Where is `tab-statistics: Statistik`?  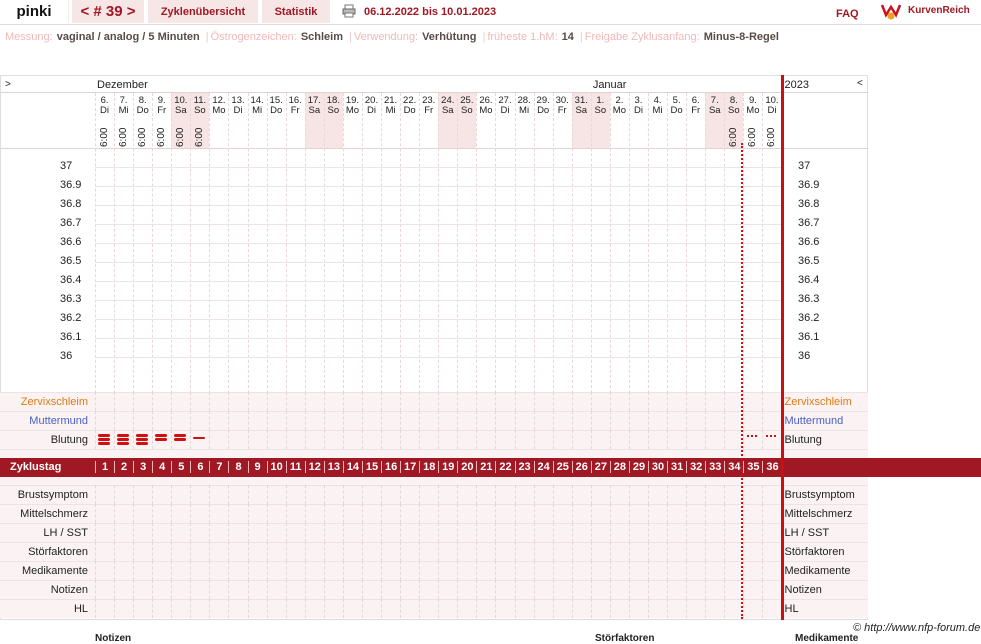 tab-statistics: Statistik is located at coordinates (296, 11).